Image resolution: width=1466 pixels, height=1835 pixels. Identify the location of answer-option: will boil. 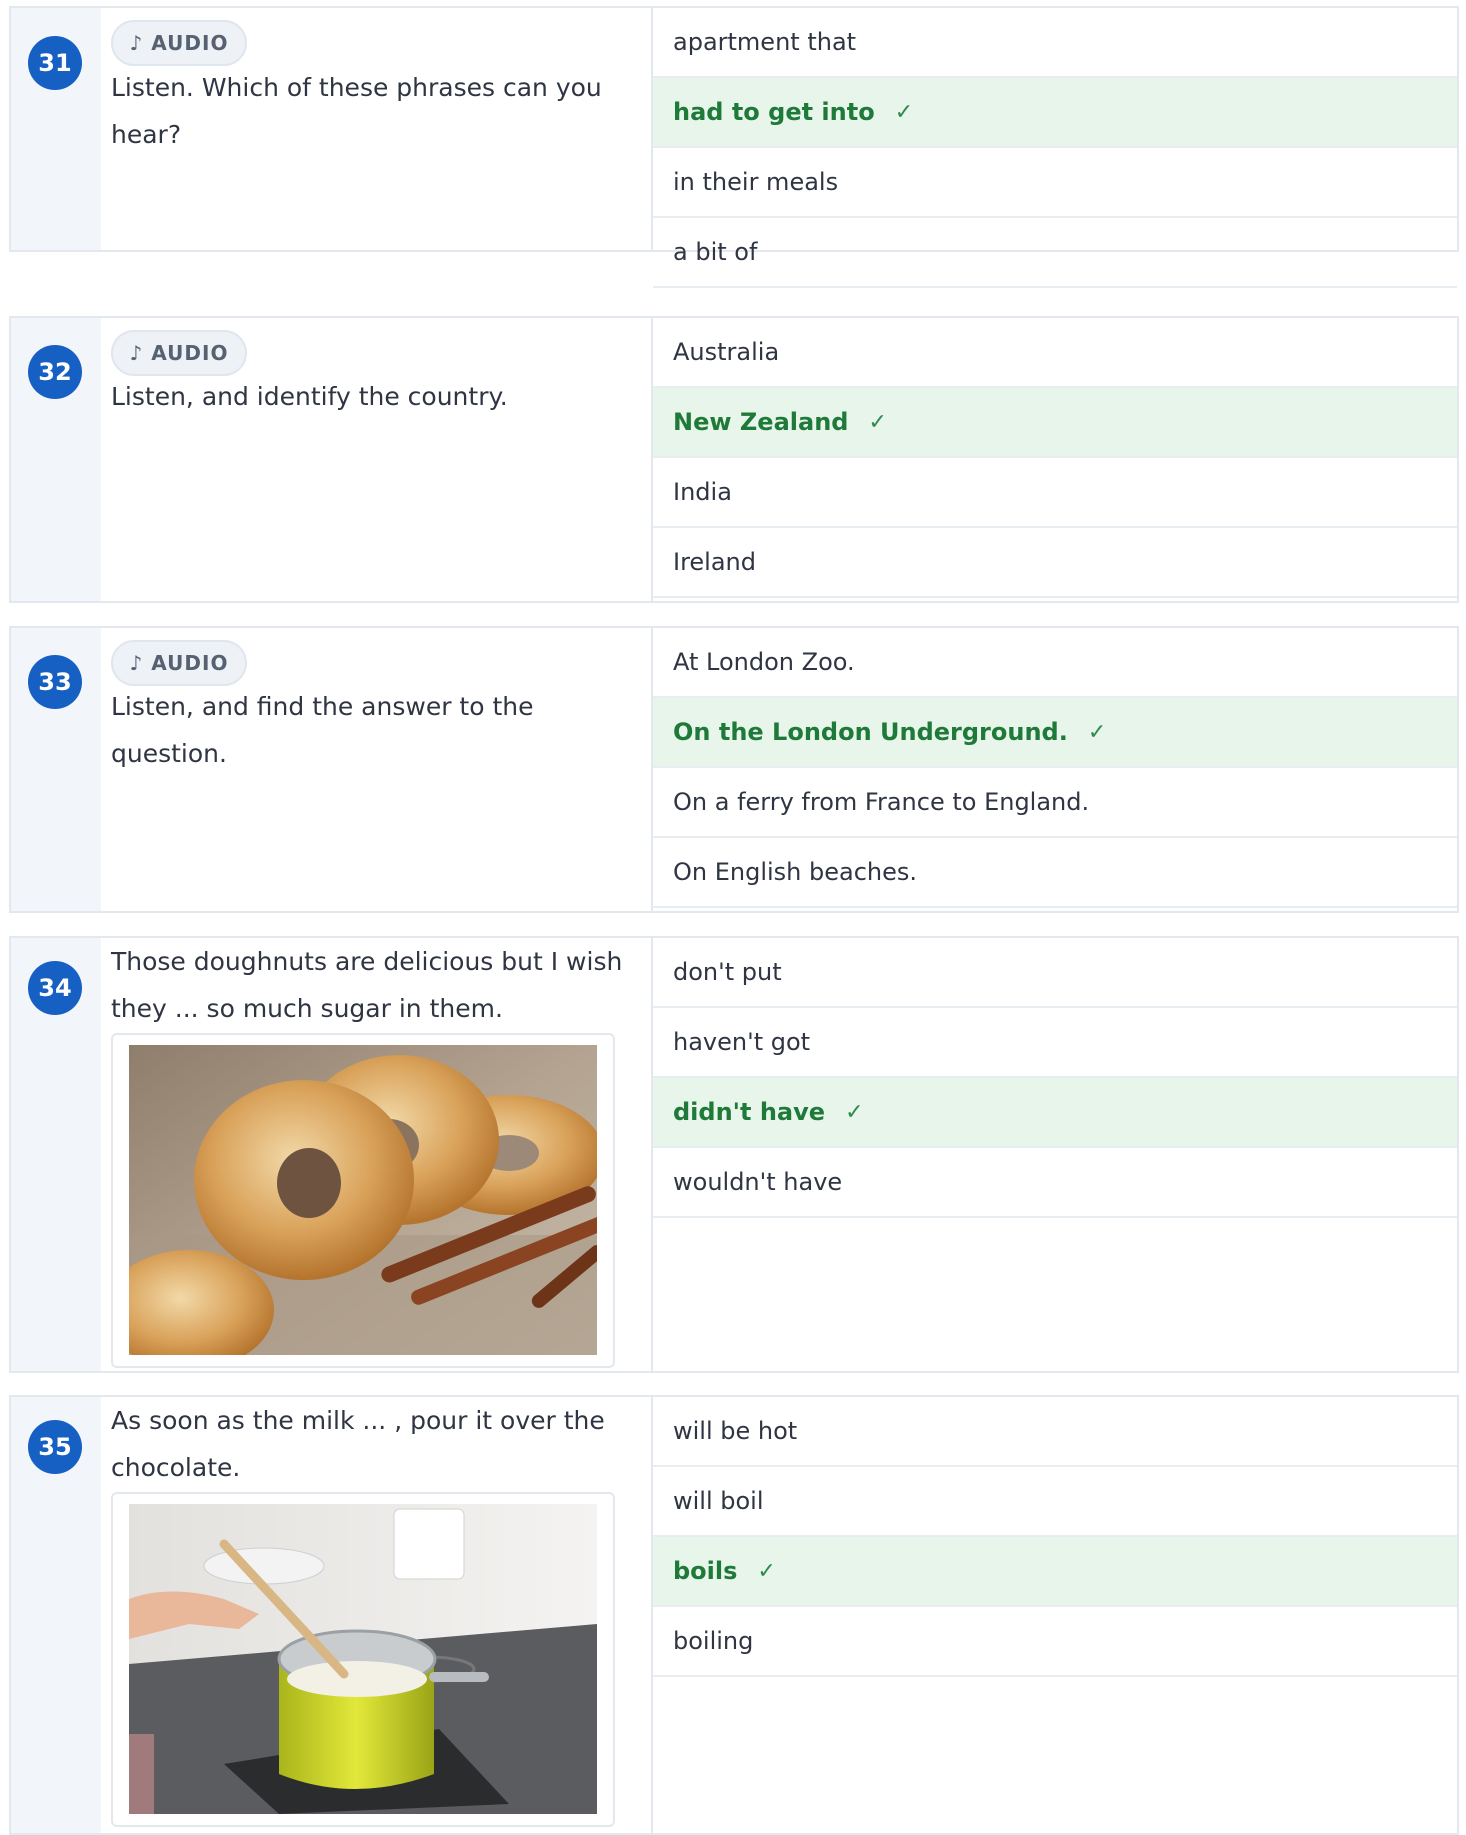
(1055, 1502).